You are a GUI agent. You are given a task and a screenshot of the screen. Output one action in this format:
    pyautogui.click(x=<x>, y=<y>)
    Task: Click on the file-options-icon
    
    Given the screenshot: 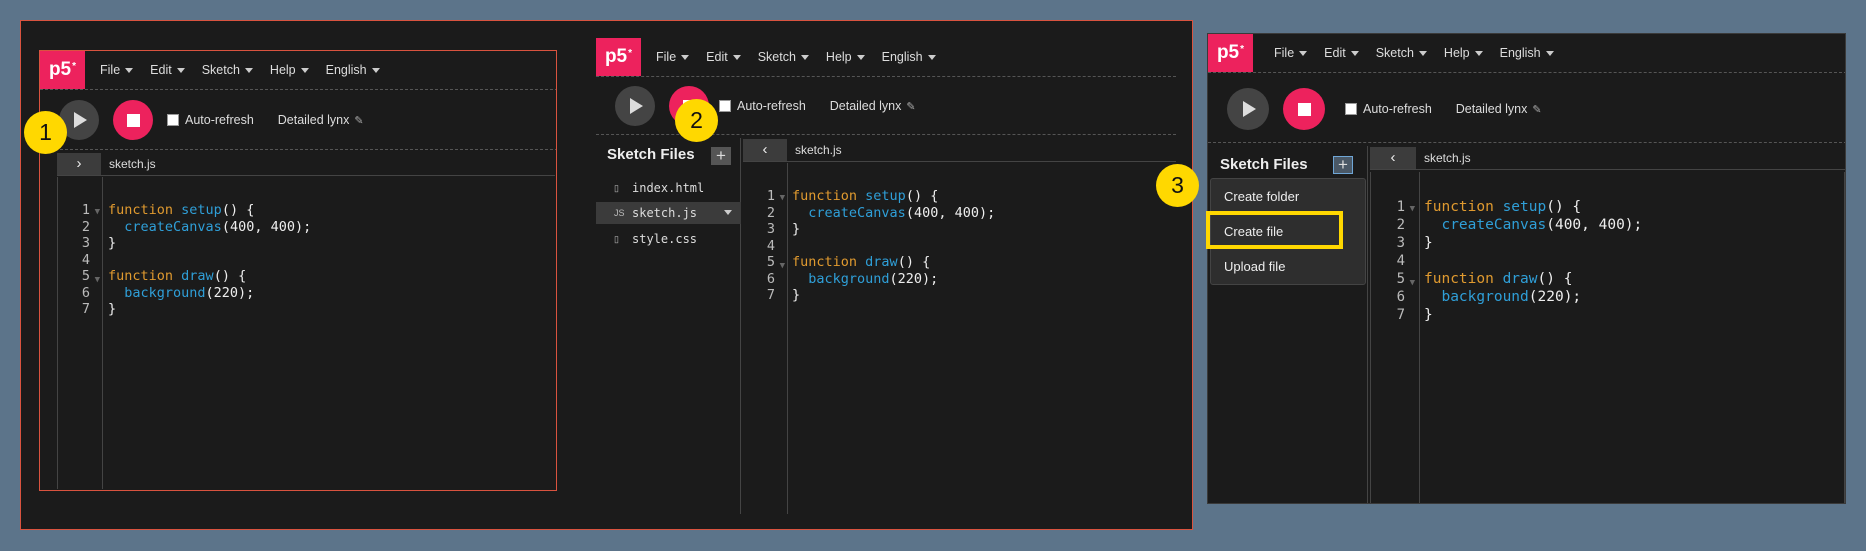 What is the action you would take?
    pyautogui.click(x=728, y=212)
    